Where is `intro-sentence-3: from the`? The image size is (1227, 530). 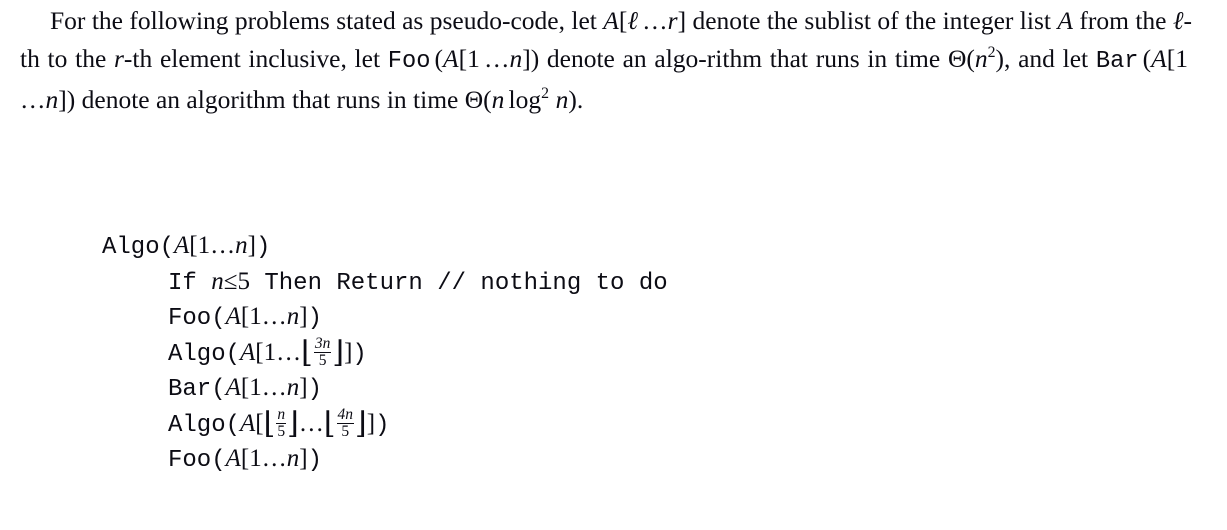 intro-sentence-3: from the is located at coordinates (1123, 20).